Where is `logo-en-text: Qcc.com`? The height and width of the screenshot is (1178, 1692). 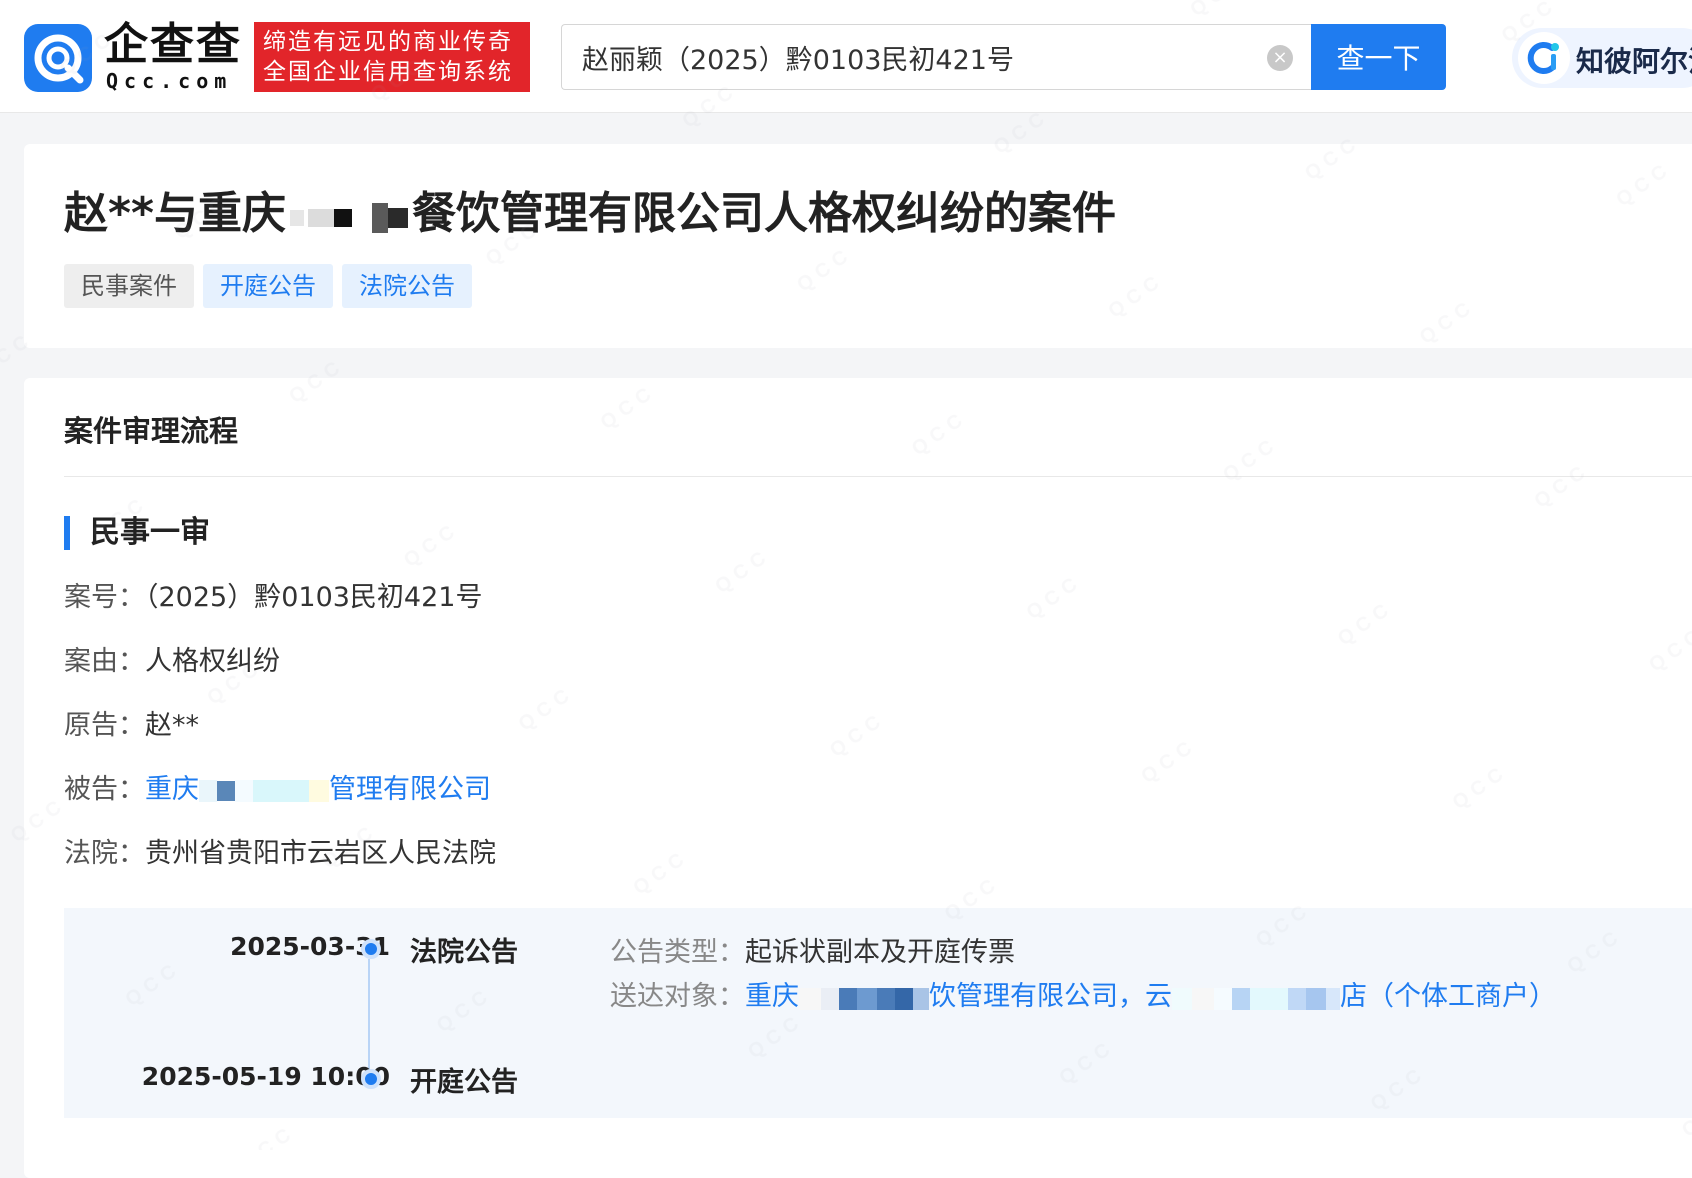 logo-en-text: Qcc.com is located at coordinates (169, 81).